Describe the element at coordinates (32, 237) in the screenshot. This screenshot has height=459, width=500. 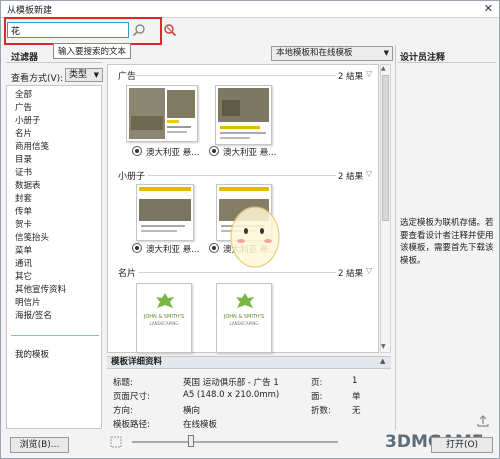
I see `filter-item: 信笺抬头` at that location.